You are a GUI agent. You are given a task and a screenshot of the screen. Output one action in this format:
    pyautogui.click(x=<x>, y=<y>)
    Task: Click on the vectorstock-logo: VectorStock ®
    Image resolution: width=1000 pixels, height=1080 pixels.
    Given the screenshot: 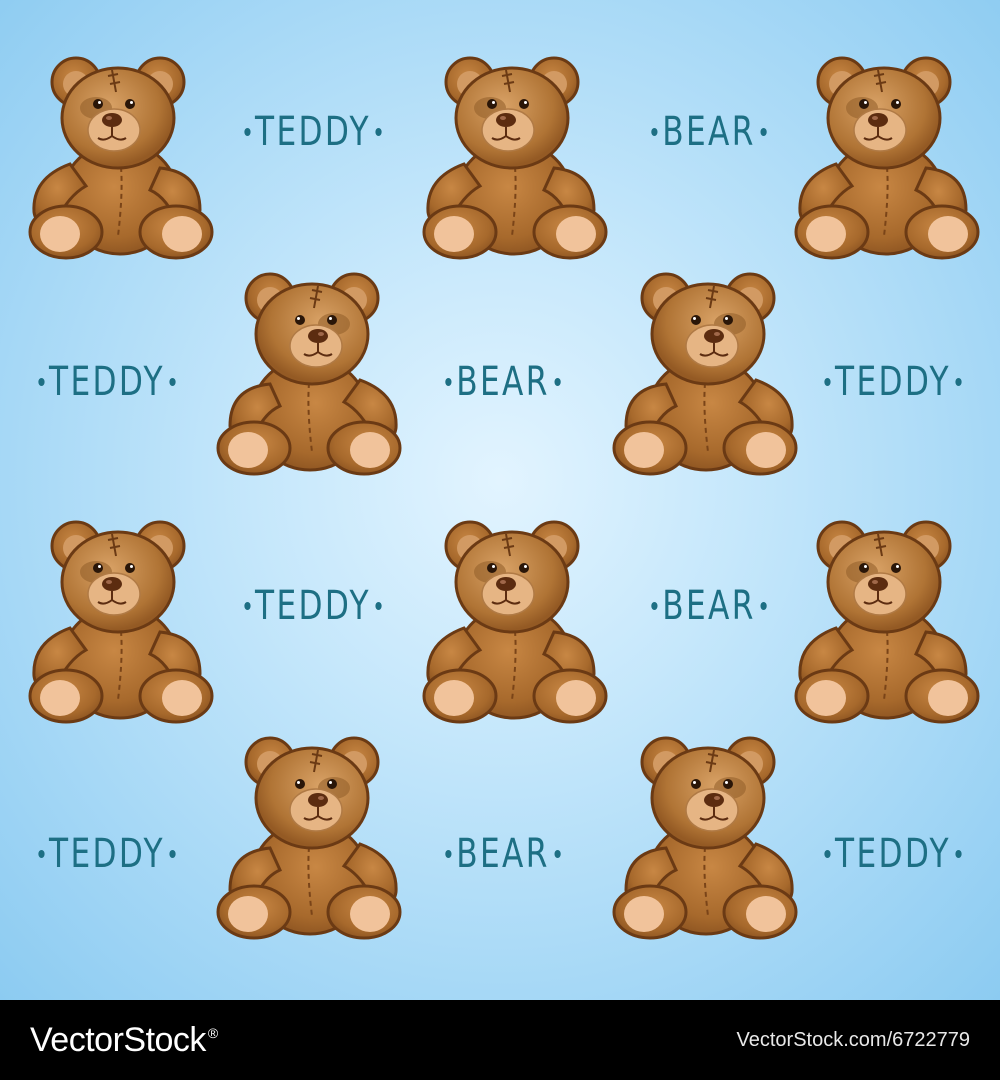 What is the action you would take?
    pyautogui.click(x=124, y=1040)
    